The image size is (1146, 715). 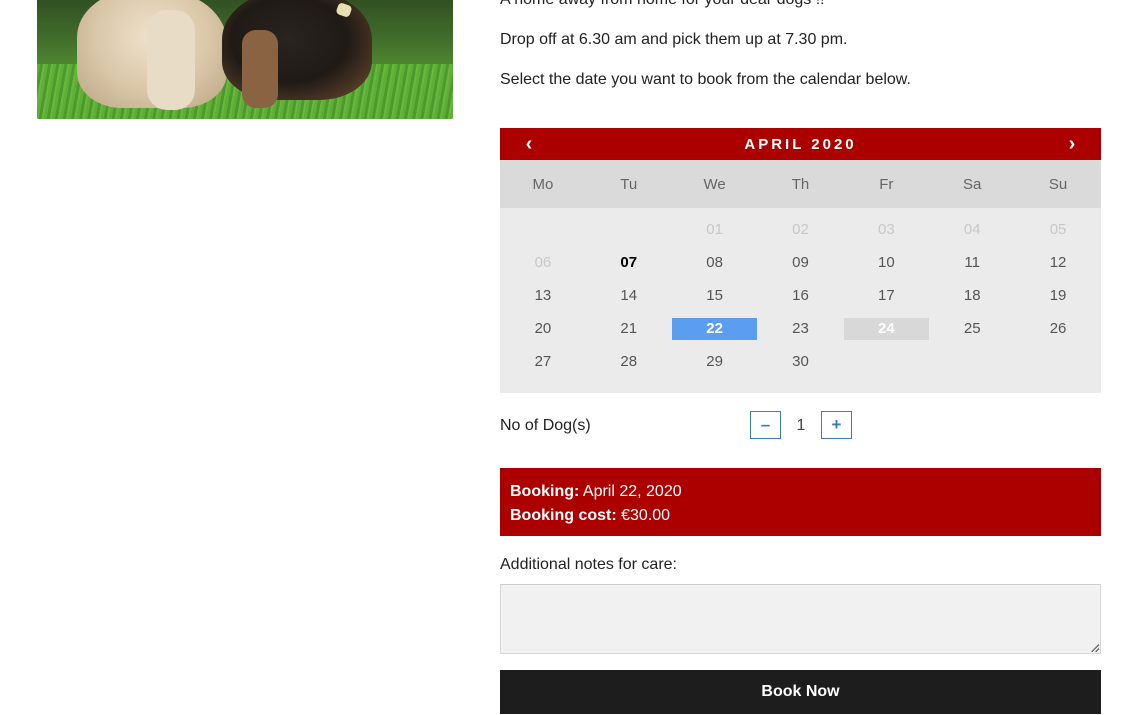 I want to click on calendar-day-14: 14, so click(x=629, y=295).